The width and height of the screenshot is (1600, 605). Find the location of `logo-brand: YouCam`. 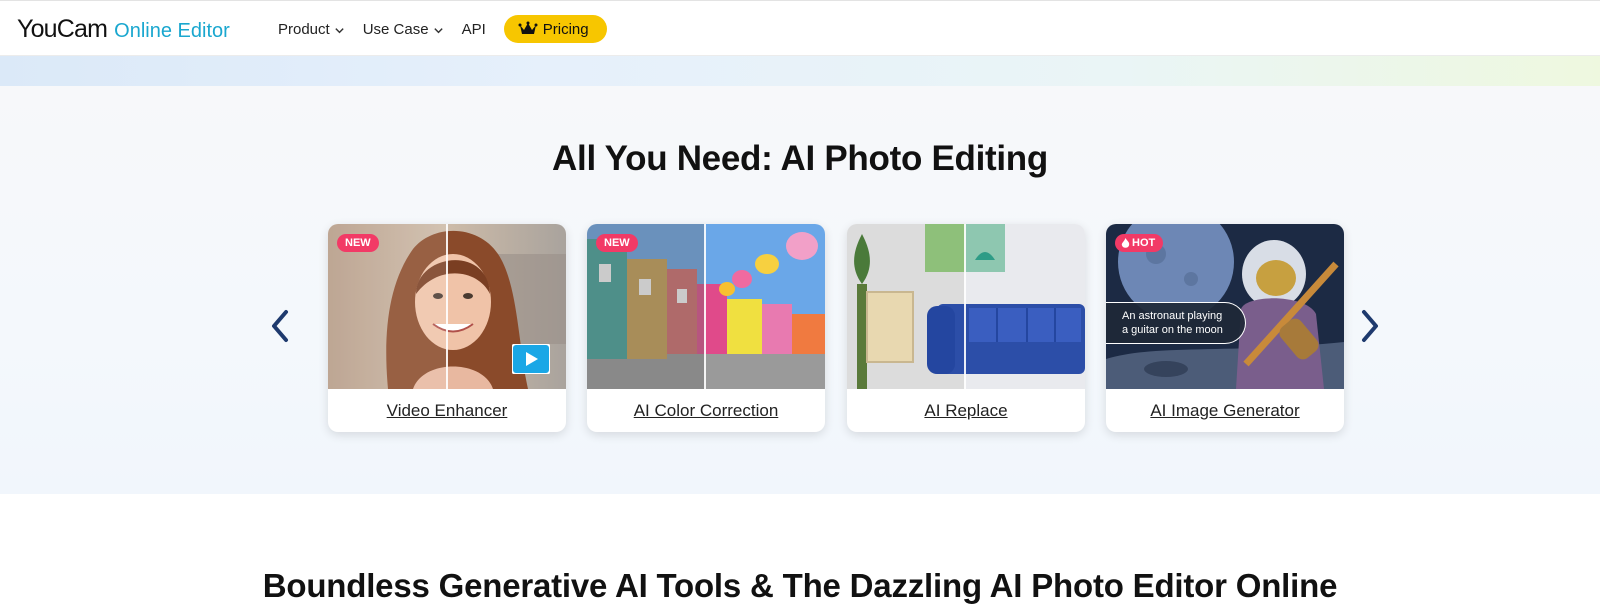

logo-brand: YouCam is located at coordinates (62, 29).